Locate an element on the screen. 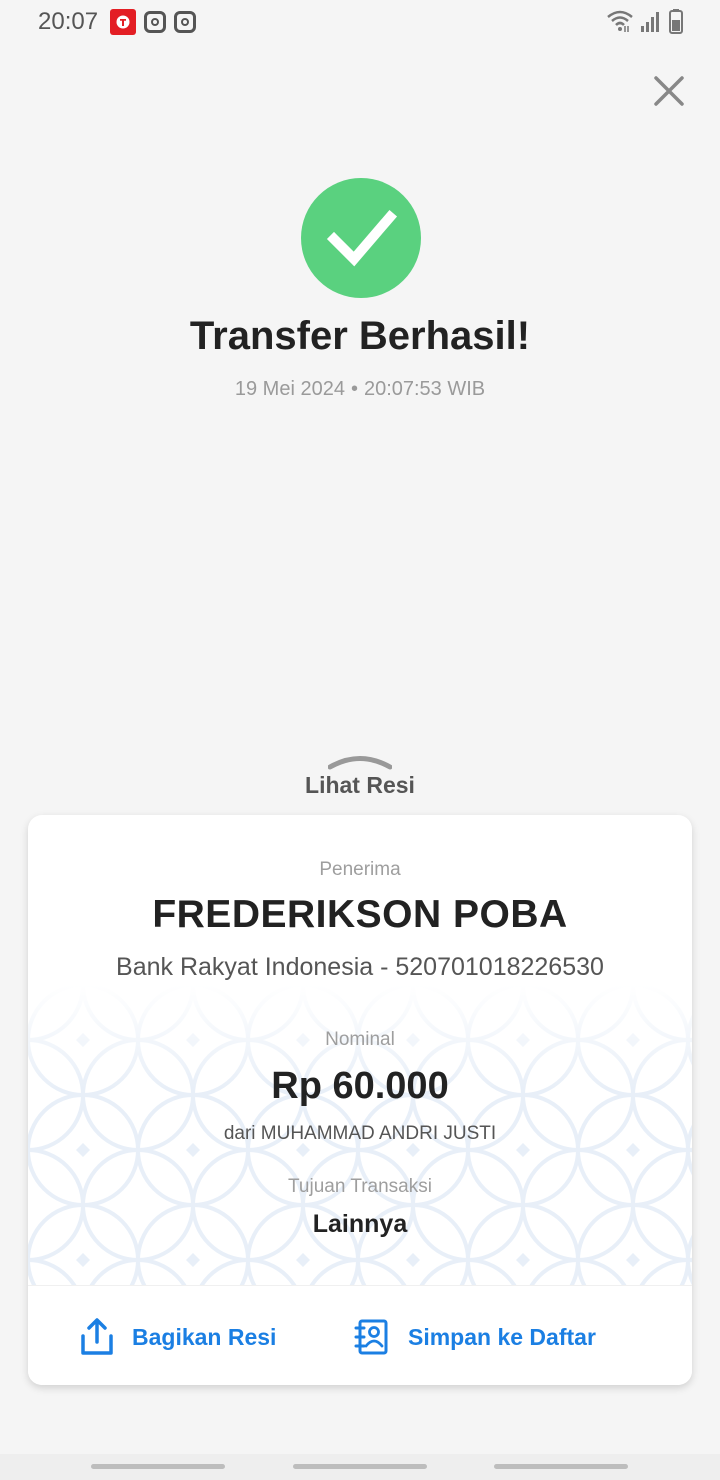  notification-icons is located at coordinates (153, 22).